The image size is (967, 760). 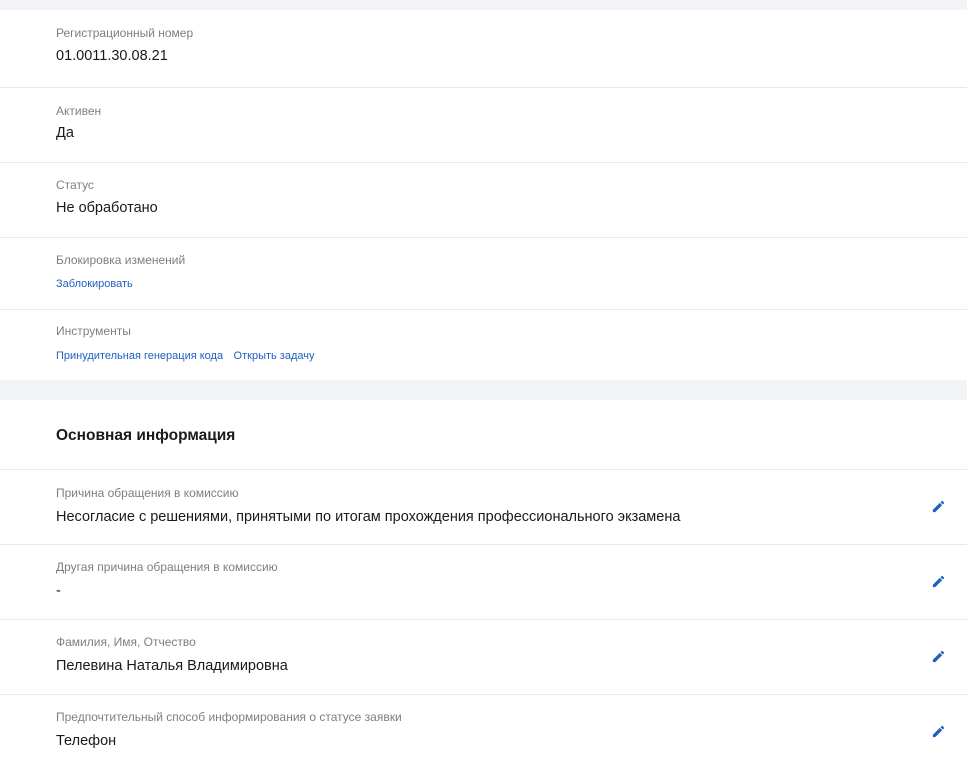 What do you see at coordinates (121, 260) in the screenshot?
I see `change-lock-label: Блокировка изменений` at bounding box center [121, 260].